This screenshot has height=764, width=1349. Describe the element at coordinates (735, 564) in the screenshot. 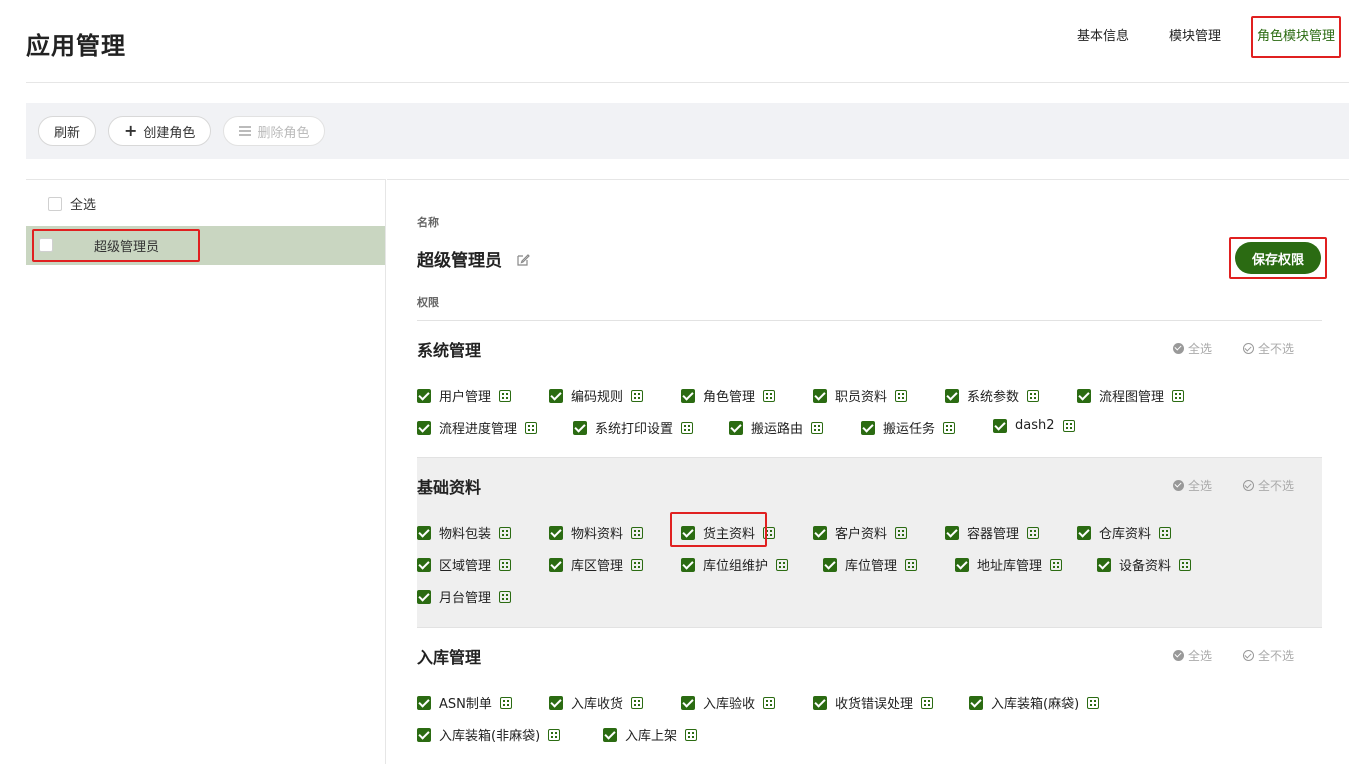

I see `permission-item: 库位组维护` at that location.